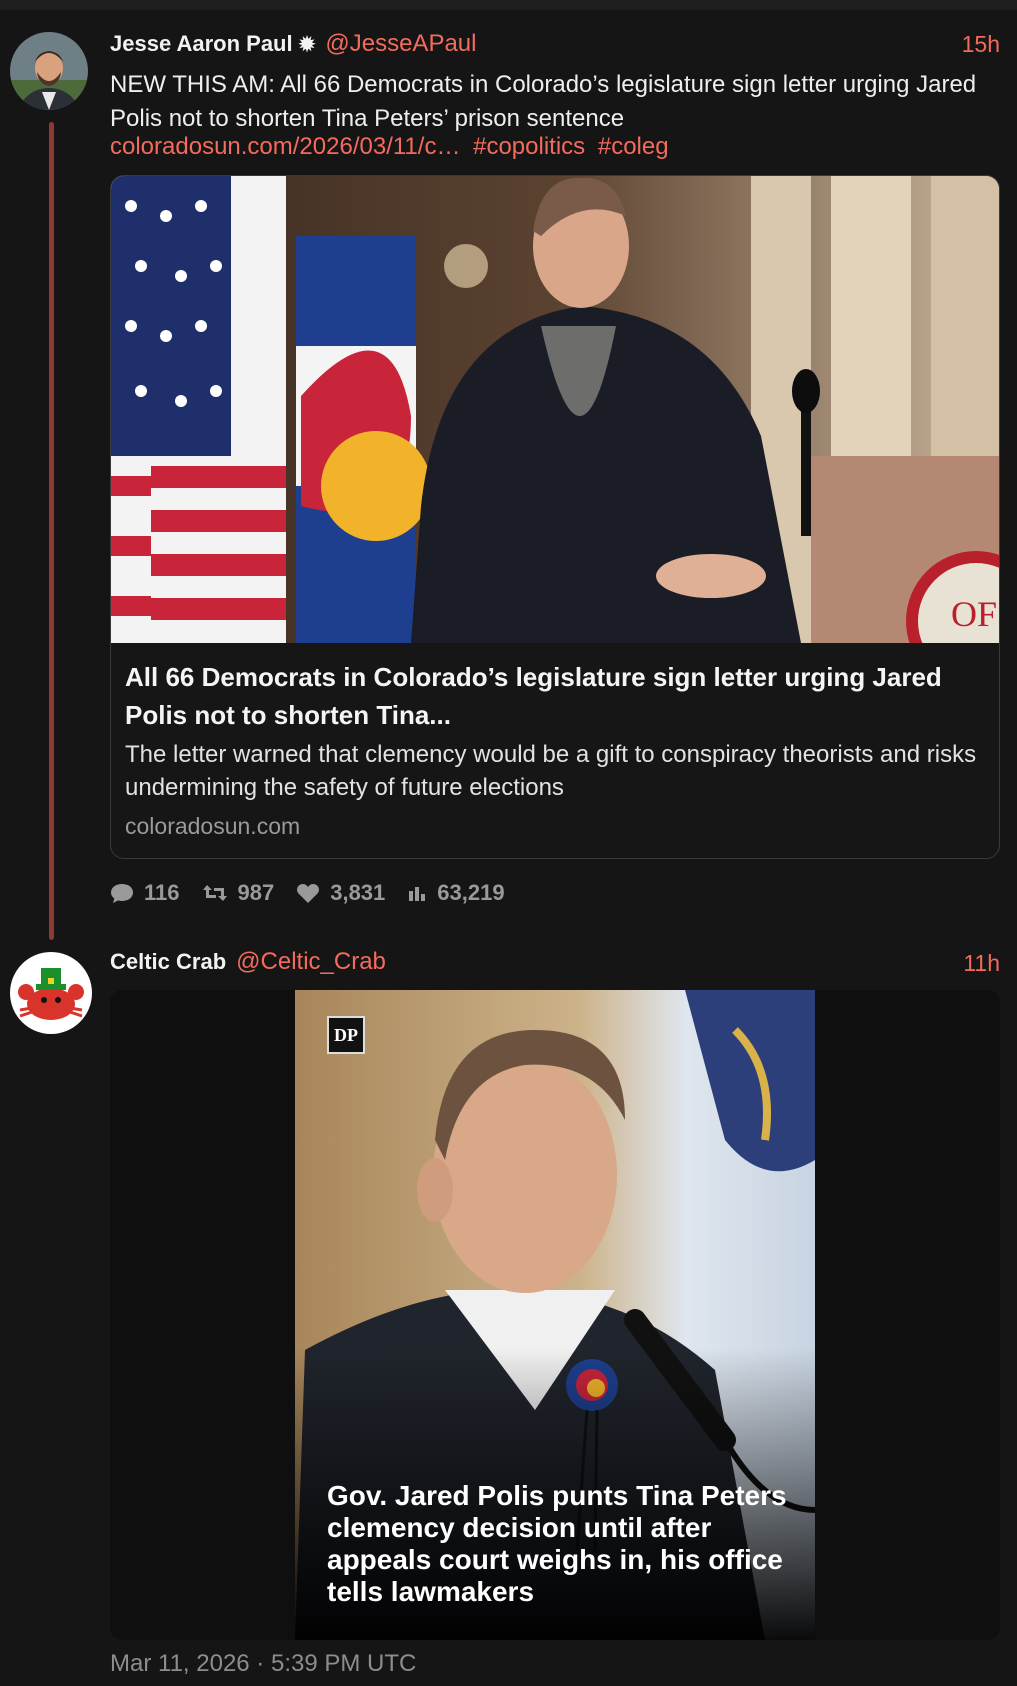 The height and width of the screenshot is (1686, 1017). Describe the element at coordinates (417, 894) in the screenshot. I see `views-chart-icon` at that location.